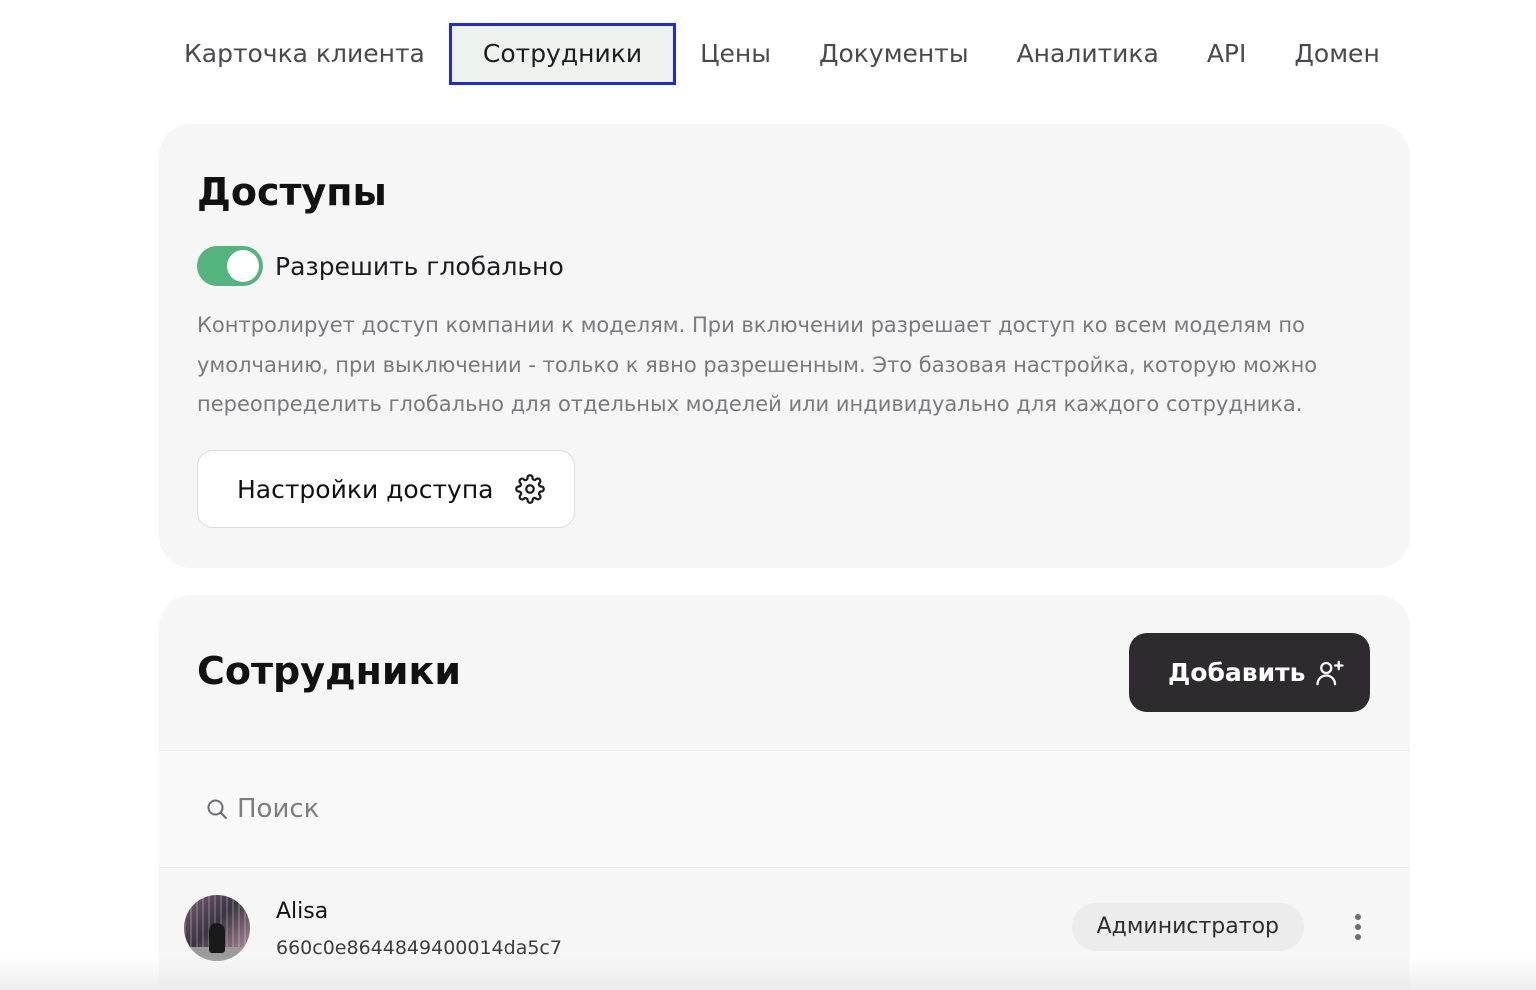 The width and height of the screenshot is (1536, 990). I want to click on access-settings-button: Настройки доступа, so click(386, 489).